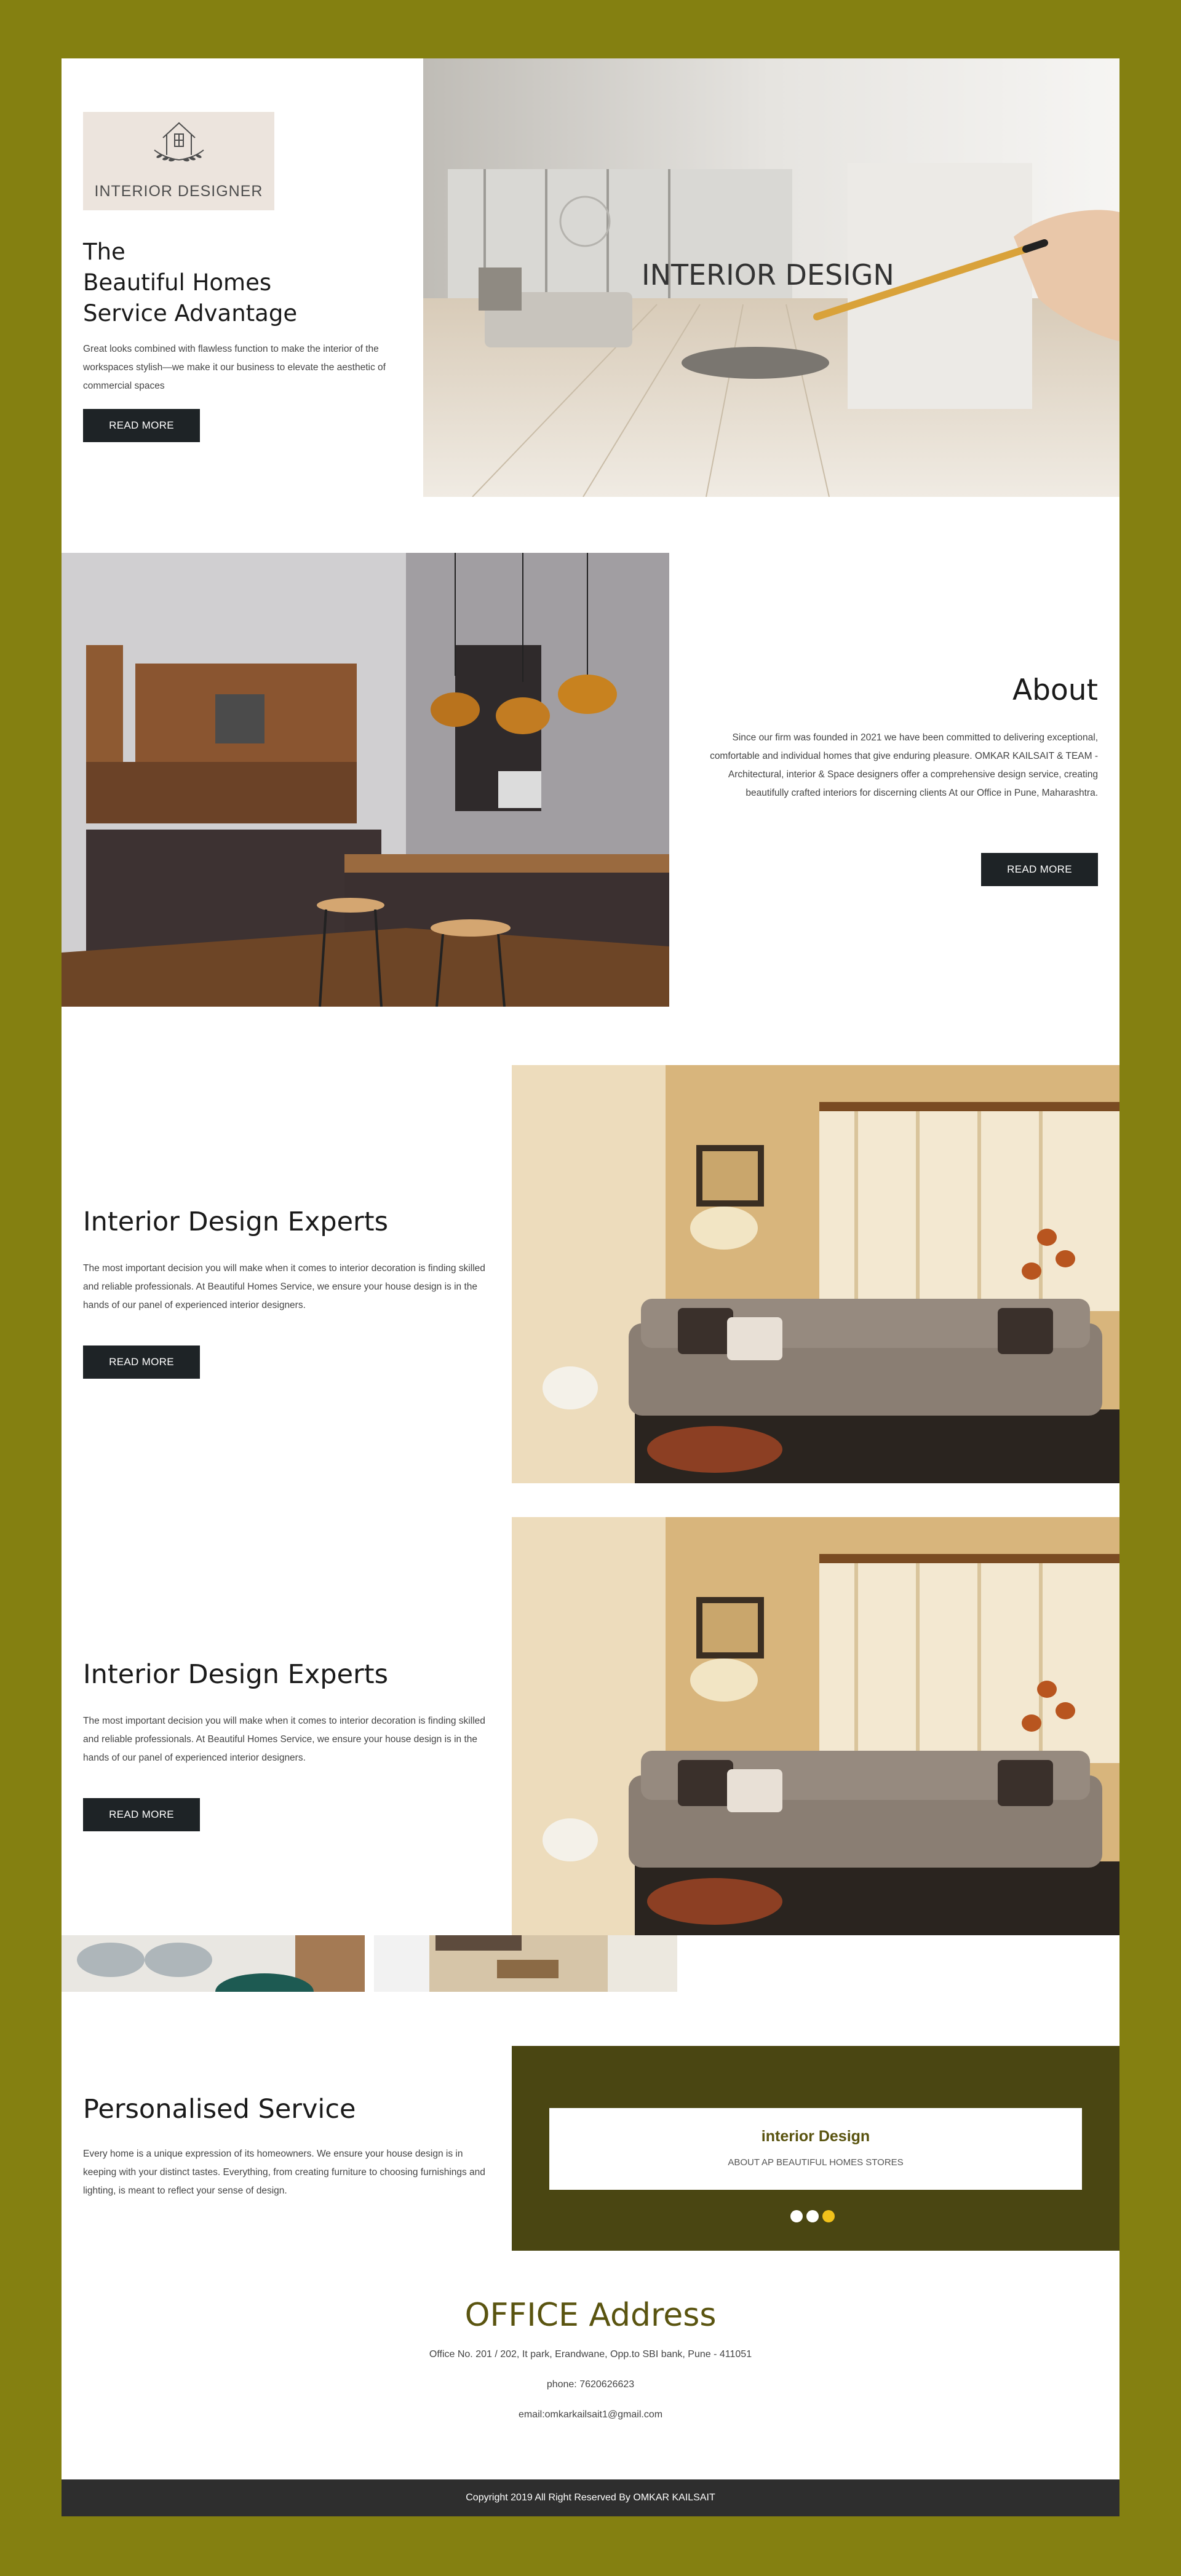 This screenshot has height=2576, width=1181. What do you see at coordinates (365, 780) in the screenshot?
I see `kitchen-image` at bounding box center [365, 780].